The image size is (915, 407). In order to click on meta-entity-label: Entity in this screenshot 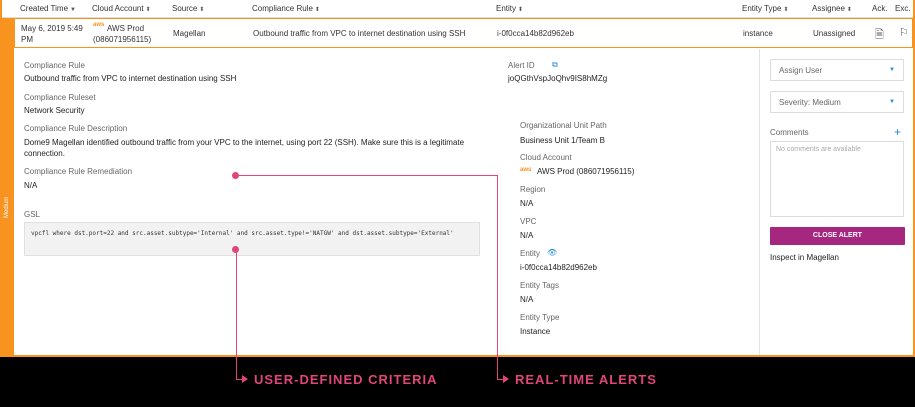, I will do `click(530, 253)`.